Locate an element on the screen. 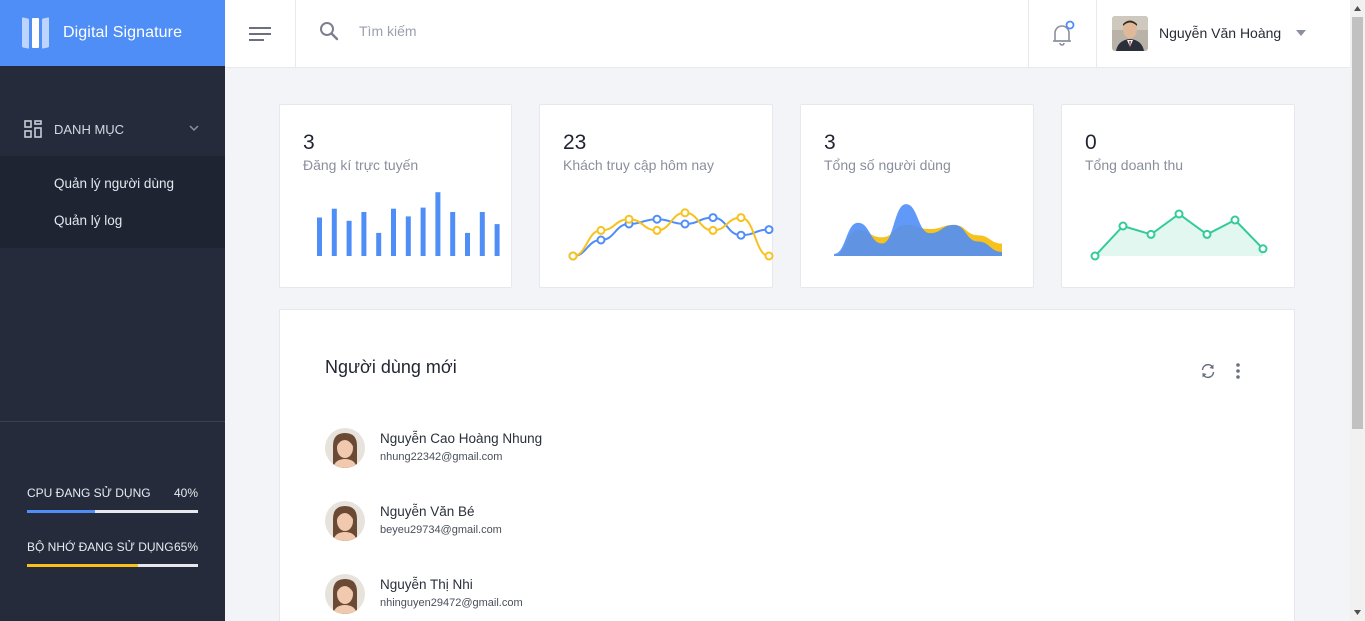 This screenshot has width=1365, height=621. brand-logo-icon is located at coordinates (36, 33).